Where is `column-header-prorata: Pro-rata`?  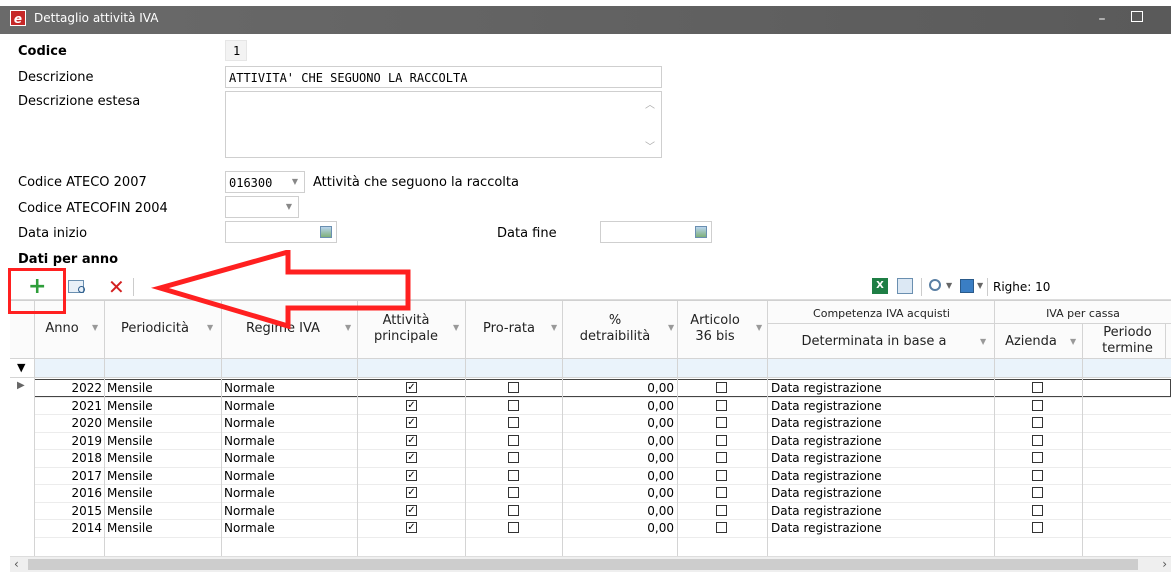
column-header-prorata: Pro-rata is located at coordinates (509, 328).